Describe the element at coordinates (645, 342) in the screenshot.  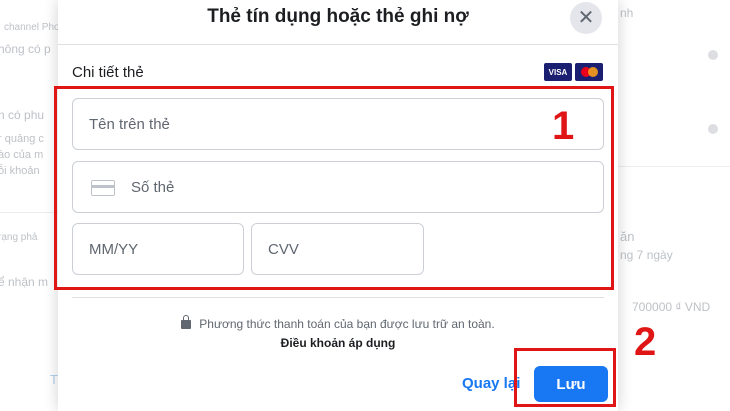
I see `annotation-number-2: 2` at that location.